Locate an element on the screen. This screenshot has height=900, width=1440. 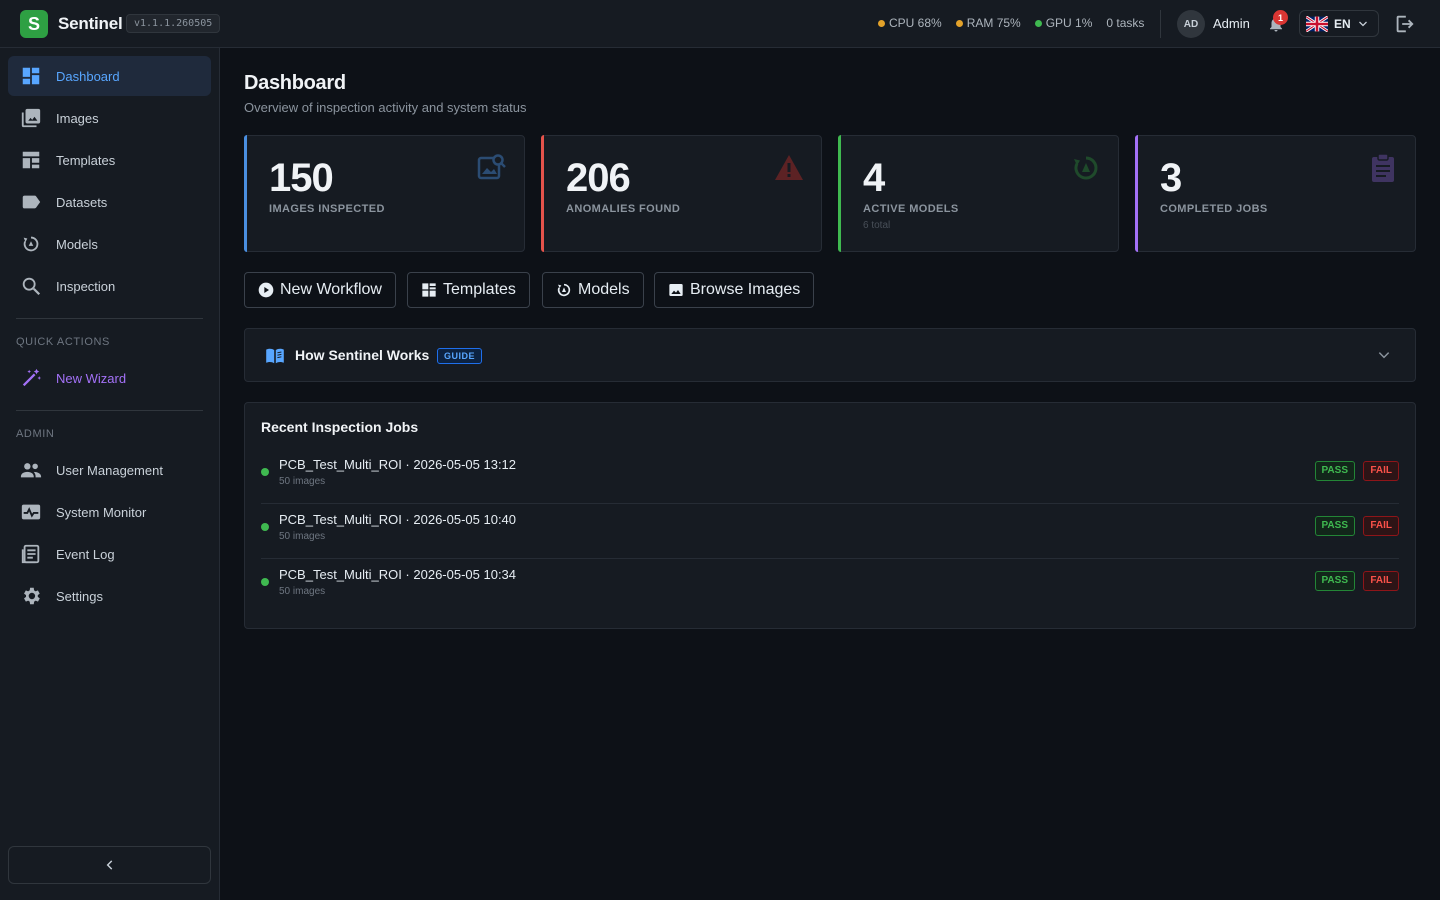
sidebar-item-label: Datasets is located at coordinates (82, 202).